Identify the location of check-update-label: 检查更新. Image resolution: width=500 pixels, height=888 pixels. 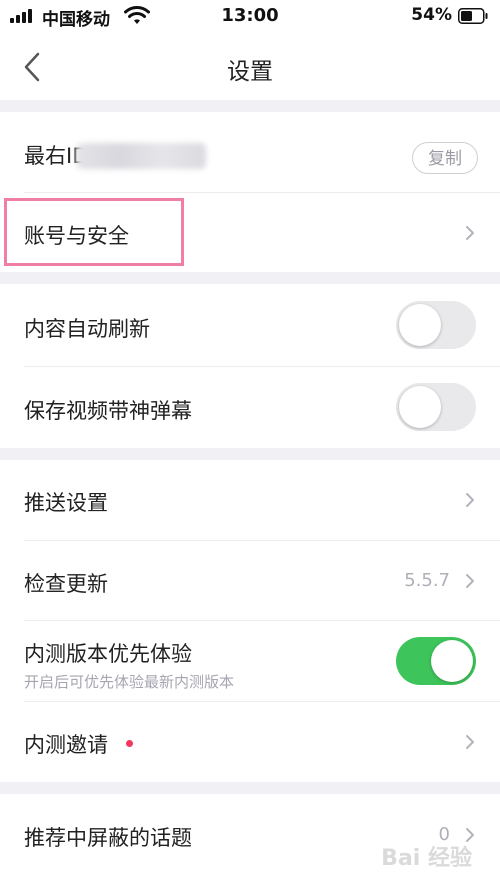
(66, 584).